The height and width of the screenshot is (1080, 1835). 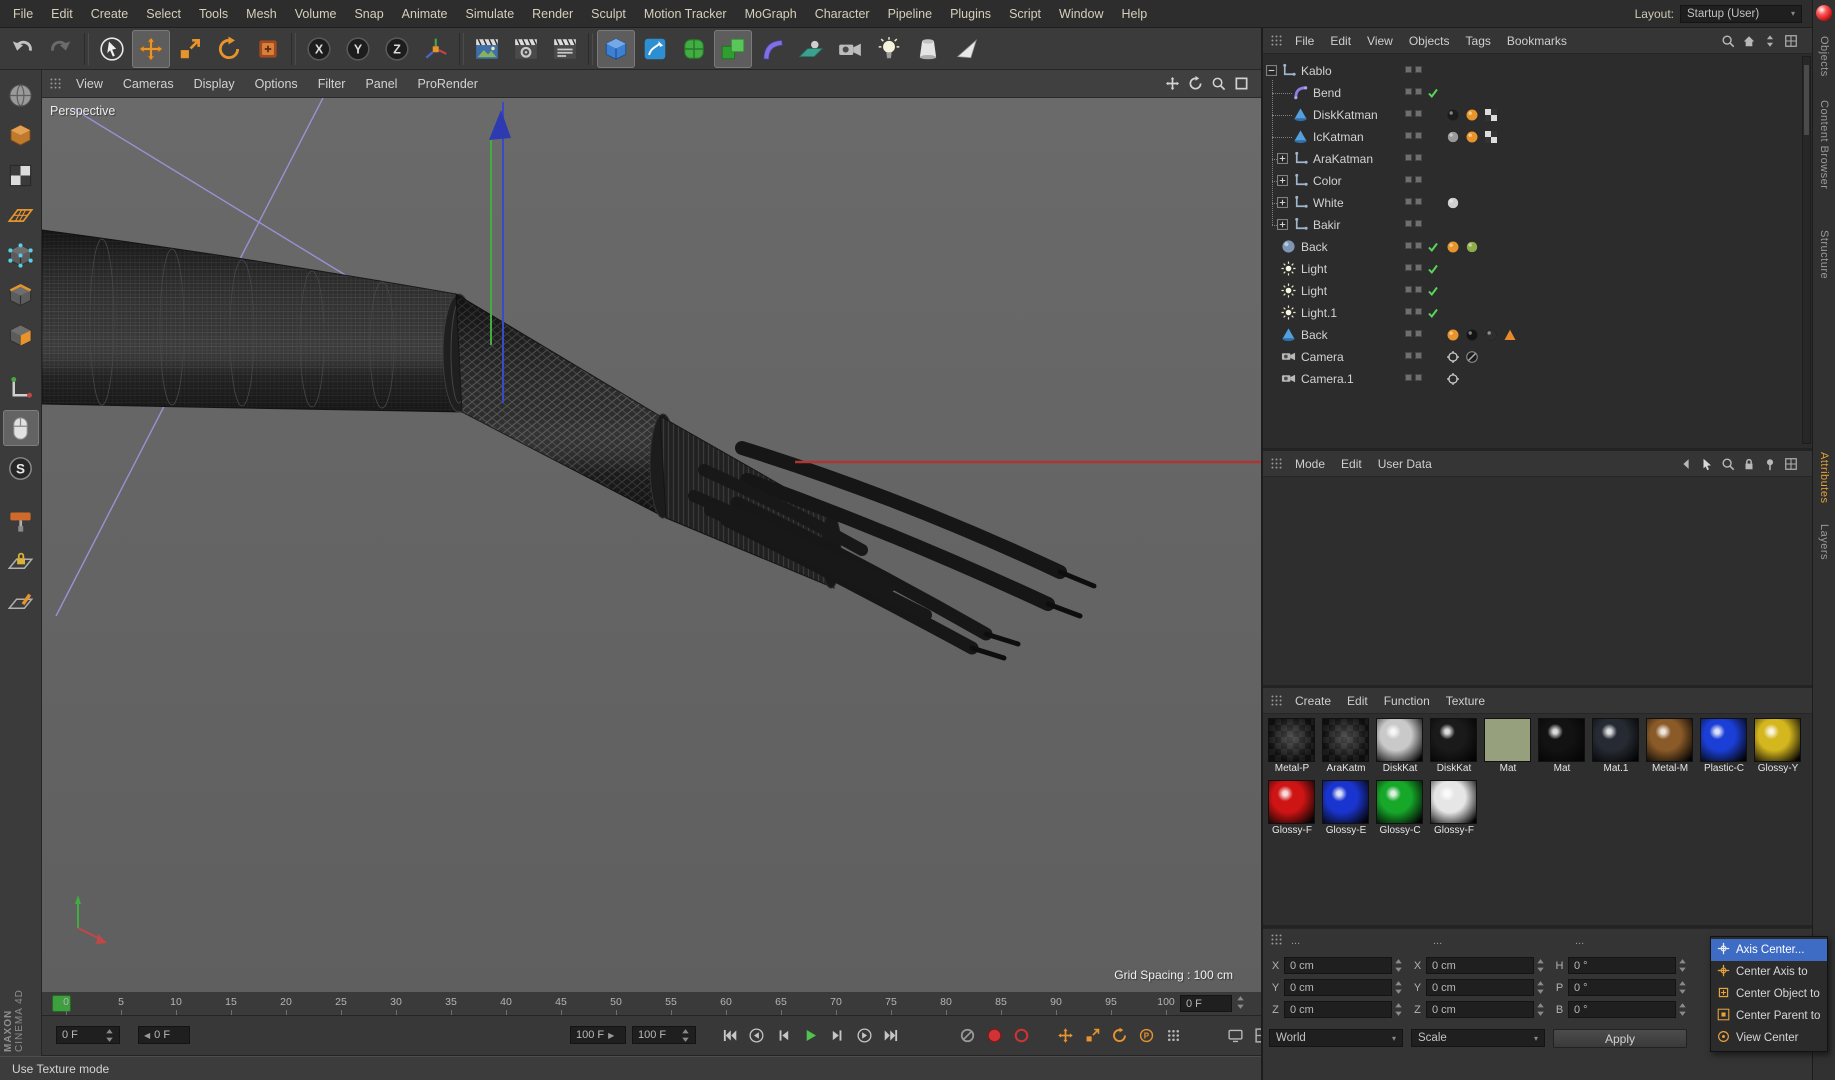 I want to click on key-position-button, so click(x=1065, y=1035).